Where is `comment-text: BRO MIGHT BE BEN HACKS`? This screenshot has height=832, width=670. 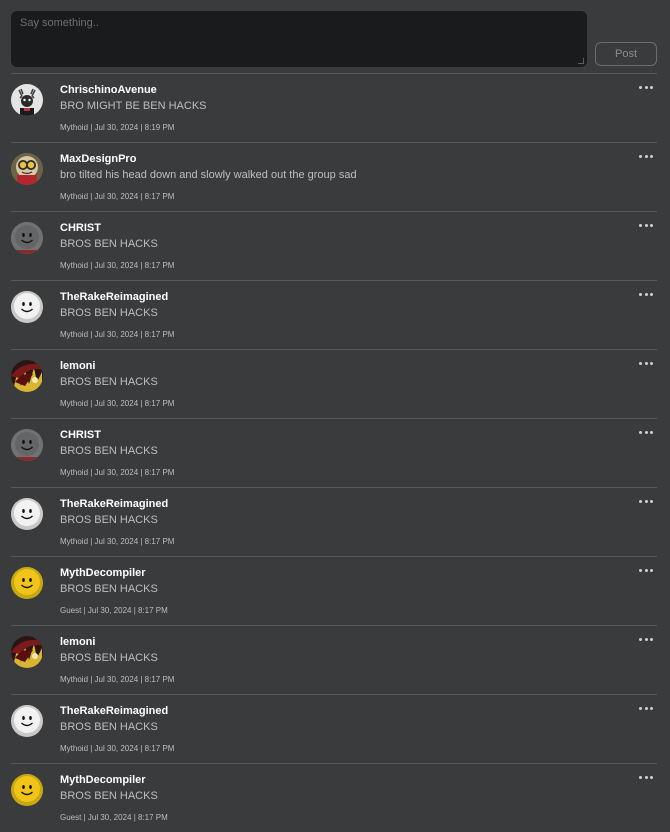
comment-text: BRO MIGHT BE BEN HACKS is located at coordinates (133, 106).